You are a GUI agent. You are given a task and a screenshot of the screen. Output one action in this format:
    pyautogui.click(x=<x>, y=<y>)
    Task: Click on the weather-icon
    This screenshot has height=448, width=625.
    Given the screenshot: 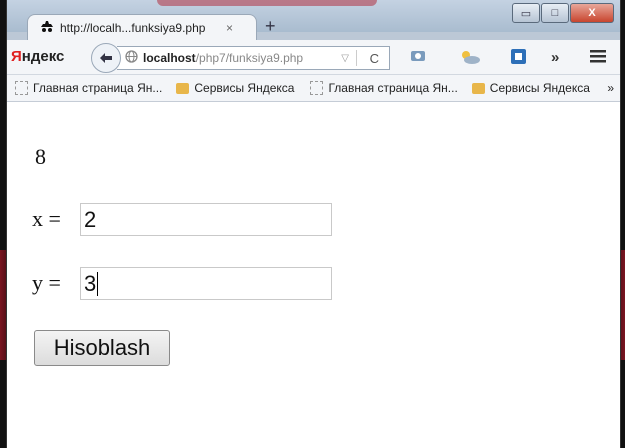 What is the action you would take?
    pyautogui.click(x=470, y=59)
    